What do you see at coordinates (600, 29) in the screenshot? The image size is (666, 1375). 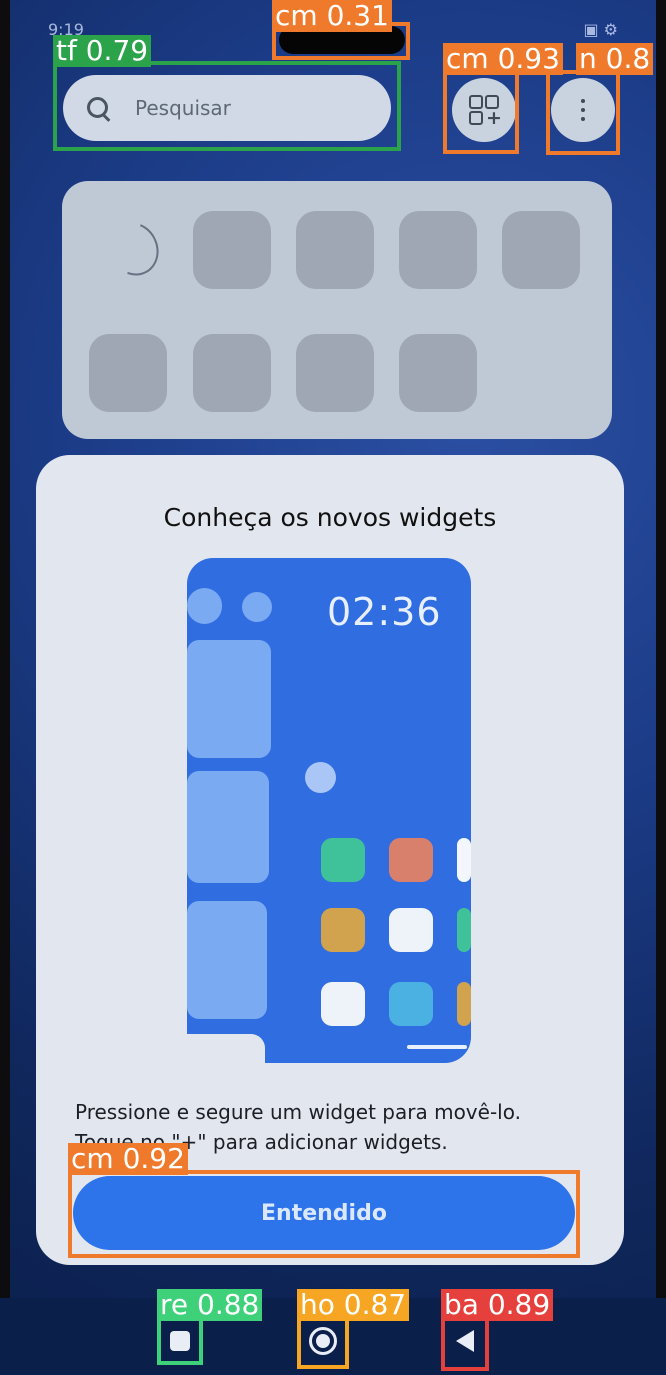 I see `status-icons: ▣ ⚙` at bounding box center [600, 29].